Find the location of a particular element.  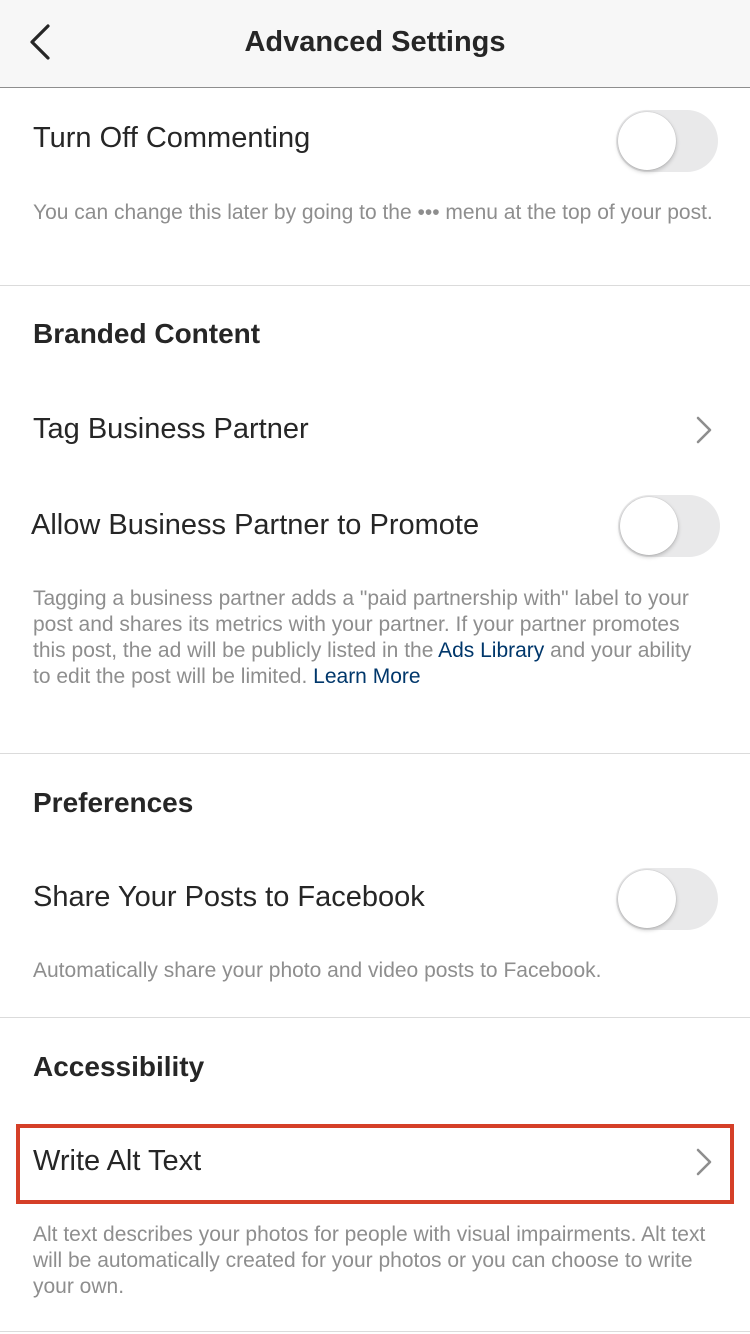

share-to-facebook-toggle is located at coordinates (667, 899).